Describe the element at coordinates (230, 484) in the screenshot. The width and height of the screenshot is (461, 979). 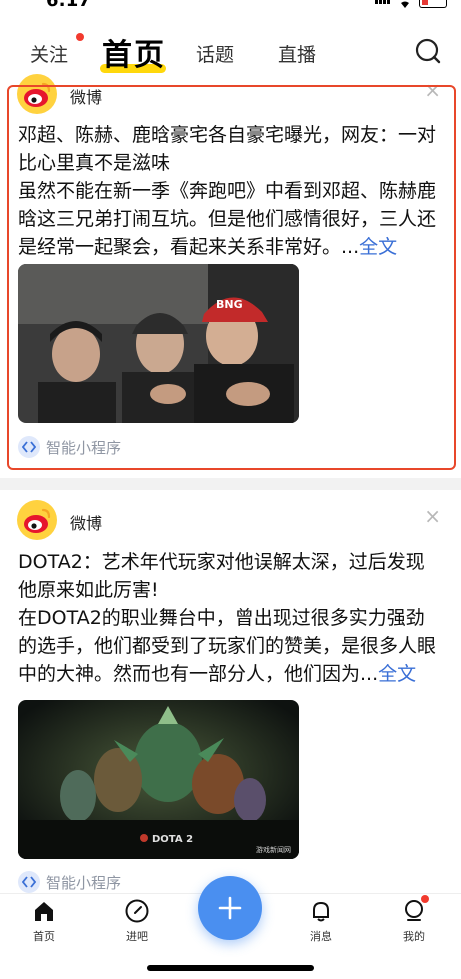
I see `feed-divider` at that location.